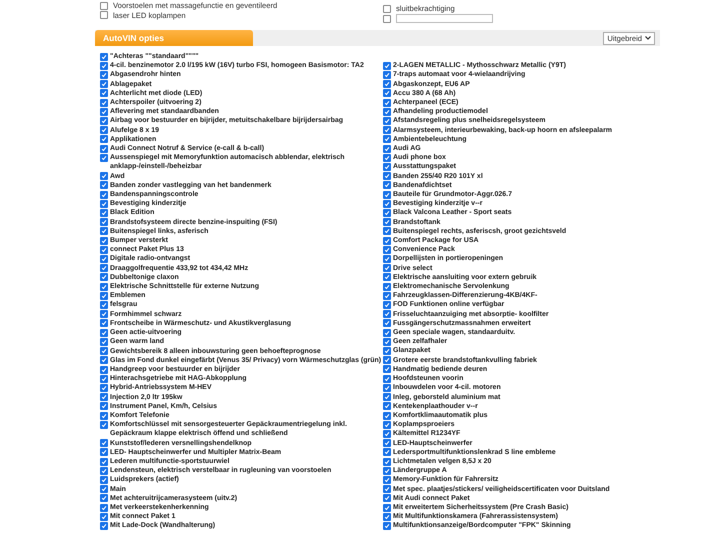 The image size is (720, 540). What do you see at coordinates (444, 19) in the screenshot?
I see `custom-option-field` at bounding box center [444, 19].